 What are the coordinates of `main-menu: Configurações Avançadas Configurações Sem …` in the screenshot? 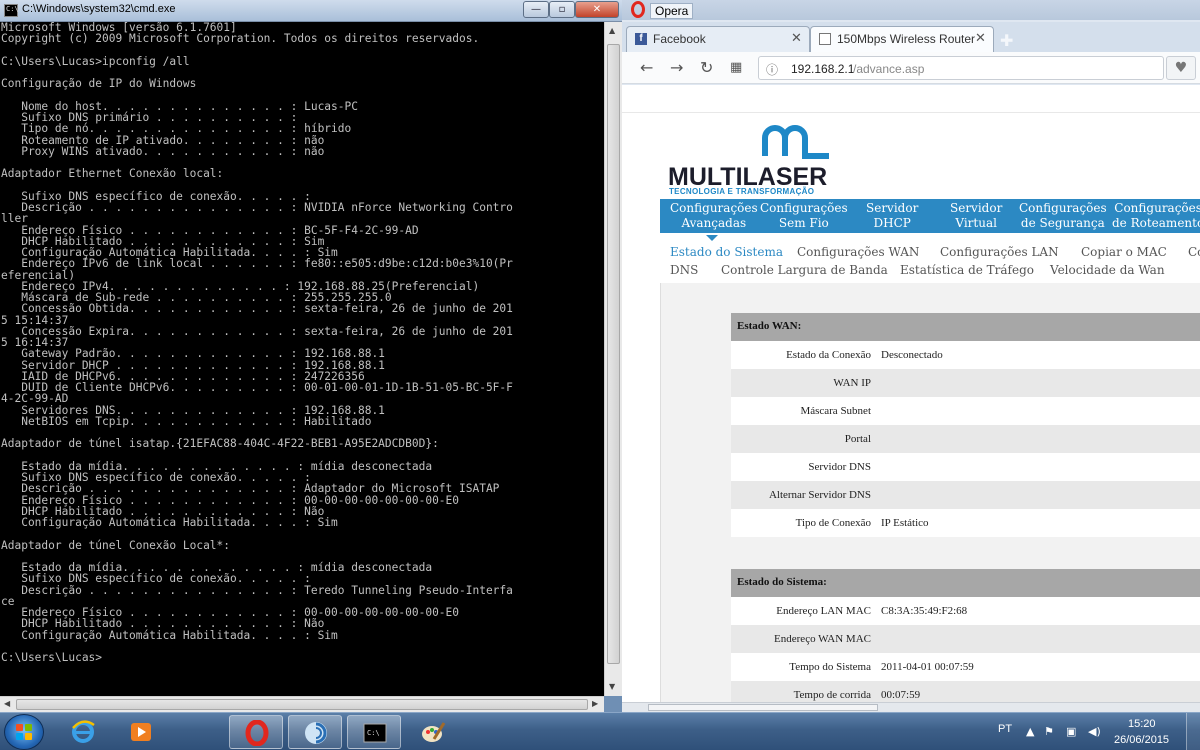 It's located at (930, 216).